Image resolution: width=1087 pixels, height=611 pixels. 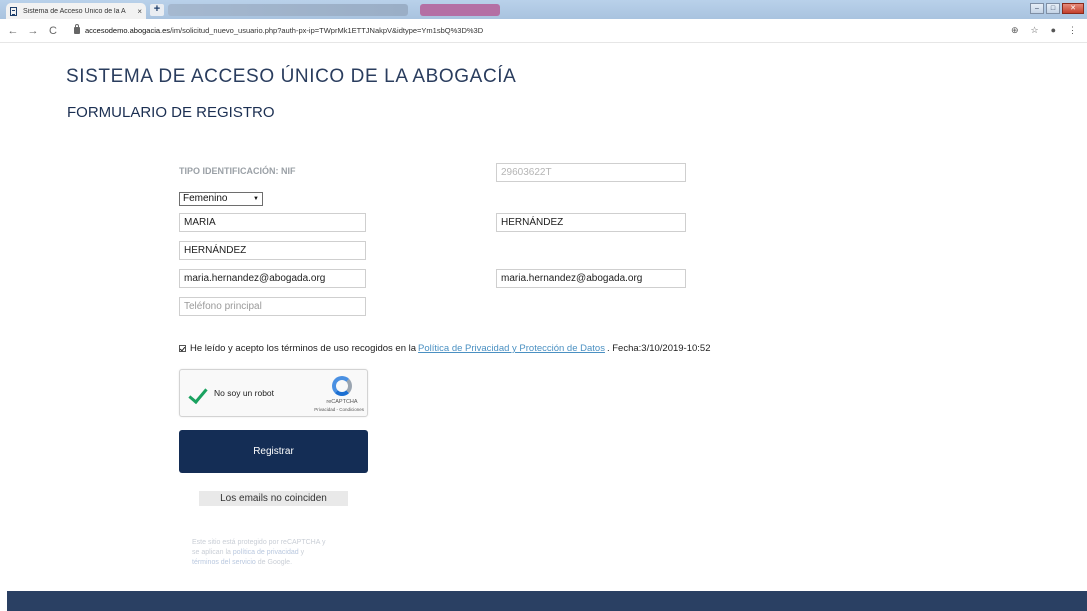 What do you see at coordinates (1044, 30) in the screenshot?
I see `address-bar-actions: ⊕ ☆ ● ⋮` at bounding box center [1044, 30].